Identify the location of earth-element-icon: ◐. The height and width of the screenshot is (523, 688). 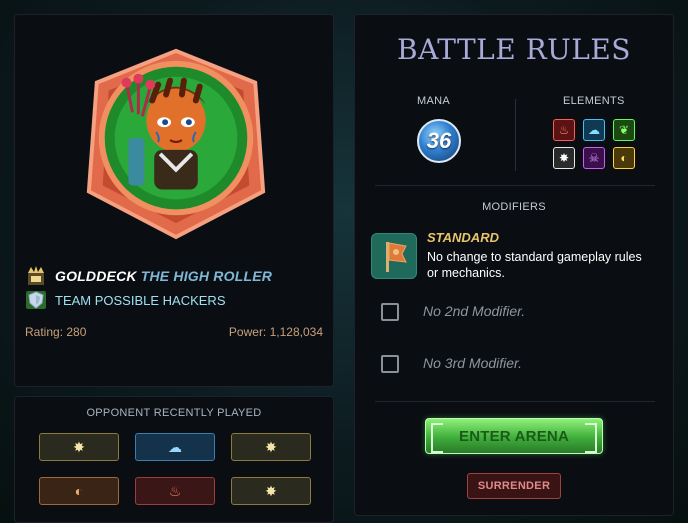
(79, 491).